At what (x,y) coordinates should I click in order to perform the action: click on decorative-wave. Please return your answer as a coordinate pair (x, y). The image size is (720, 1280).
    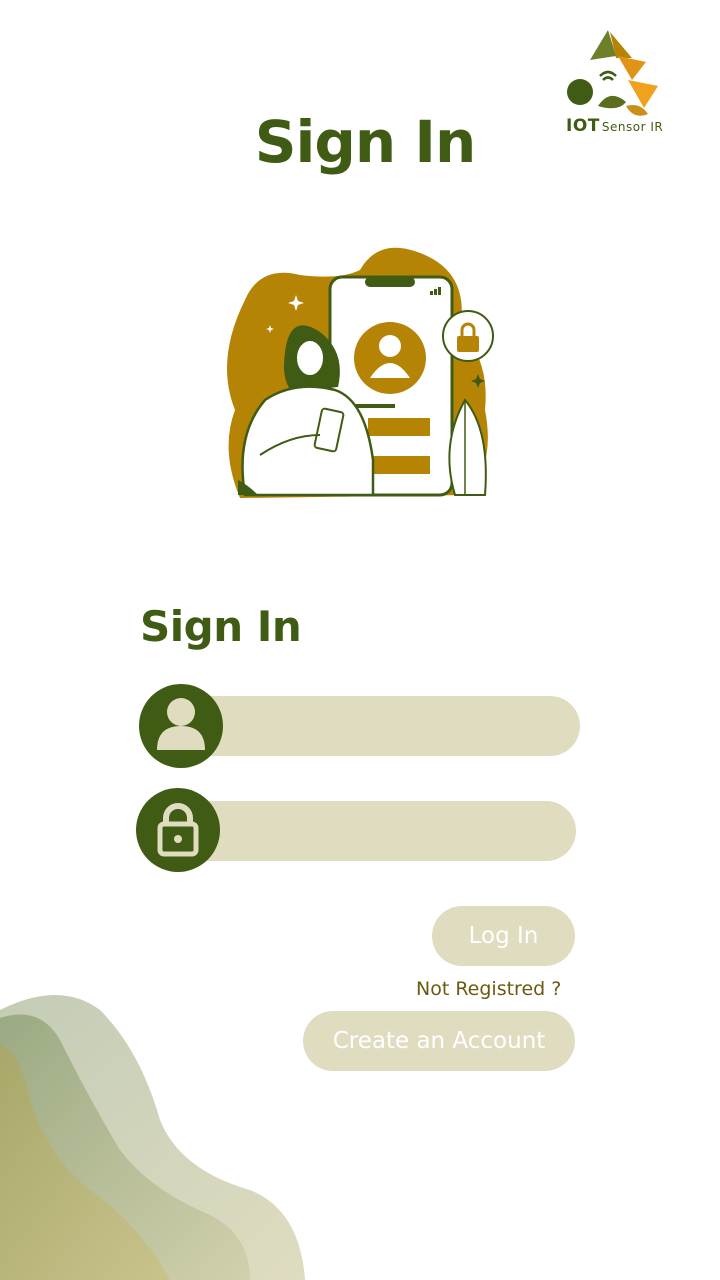
    Looking at the image, I should click on (152, 1137).